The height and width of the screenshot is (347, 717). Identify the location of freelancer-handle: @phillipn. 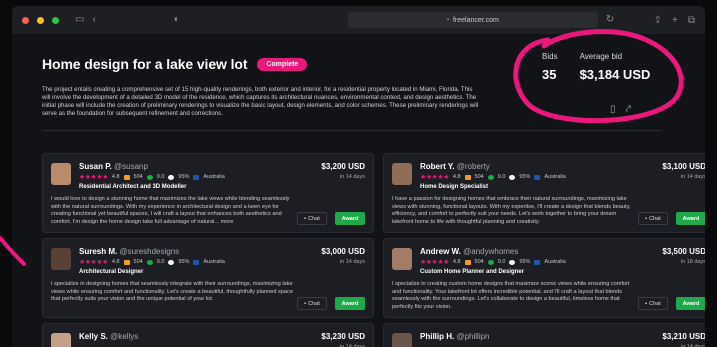
(473, 336).